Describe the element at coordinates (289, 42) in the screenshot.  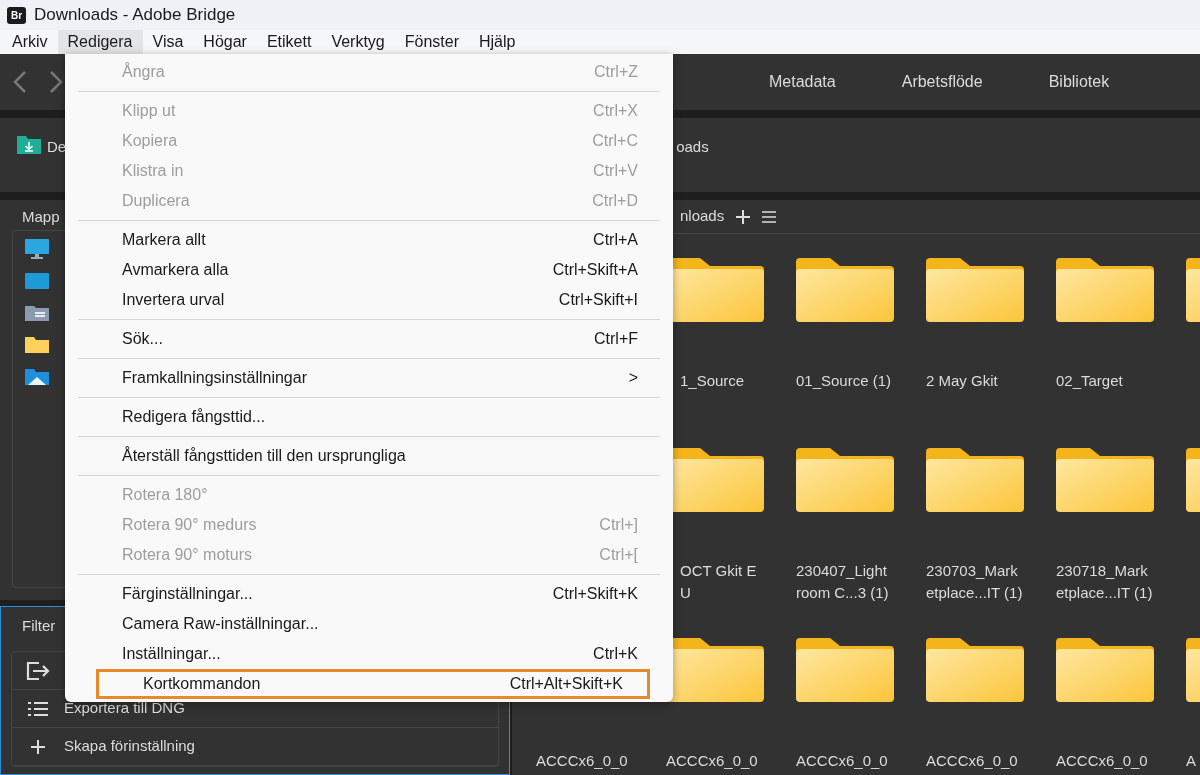
I see `menu-bar-item: Etikett` at that location.